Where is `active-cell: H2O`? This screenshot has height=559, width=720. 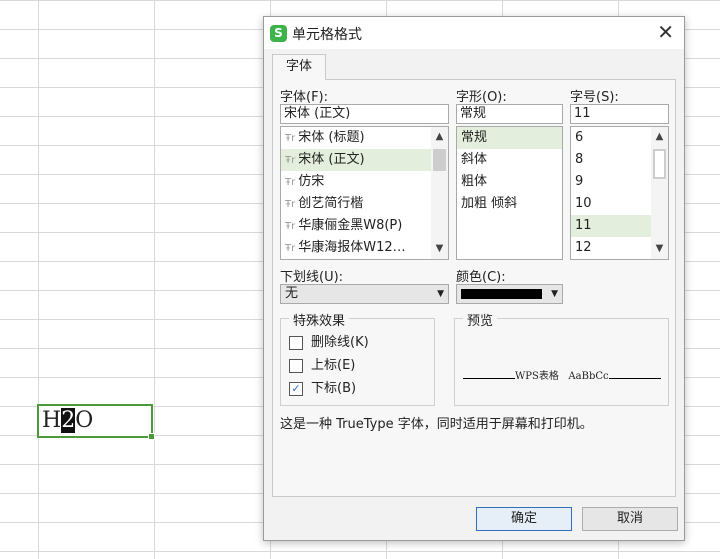
active-cell: H2O is located at coordinates (96, 422).